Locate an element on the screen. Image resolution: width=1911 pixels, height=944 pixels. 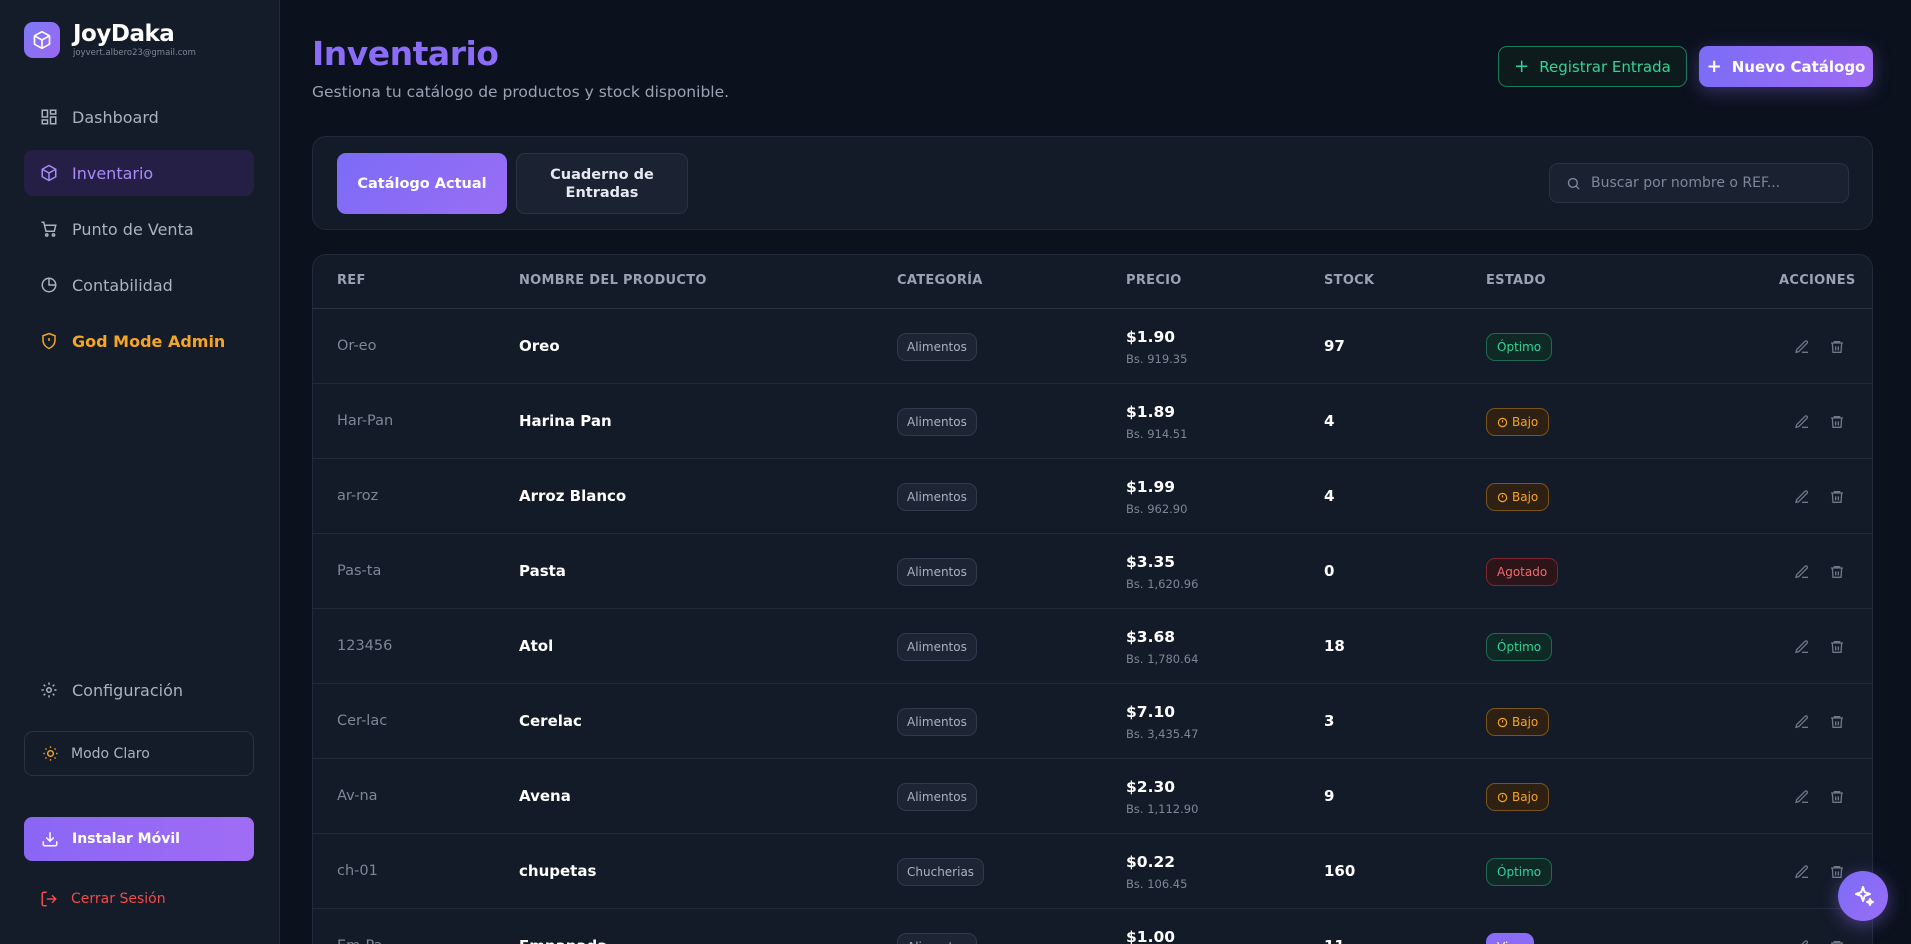
cell-price-bs: Bs. 1,780.64 is located at coordinates (1162, 659).